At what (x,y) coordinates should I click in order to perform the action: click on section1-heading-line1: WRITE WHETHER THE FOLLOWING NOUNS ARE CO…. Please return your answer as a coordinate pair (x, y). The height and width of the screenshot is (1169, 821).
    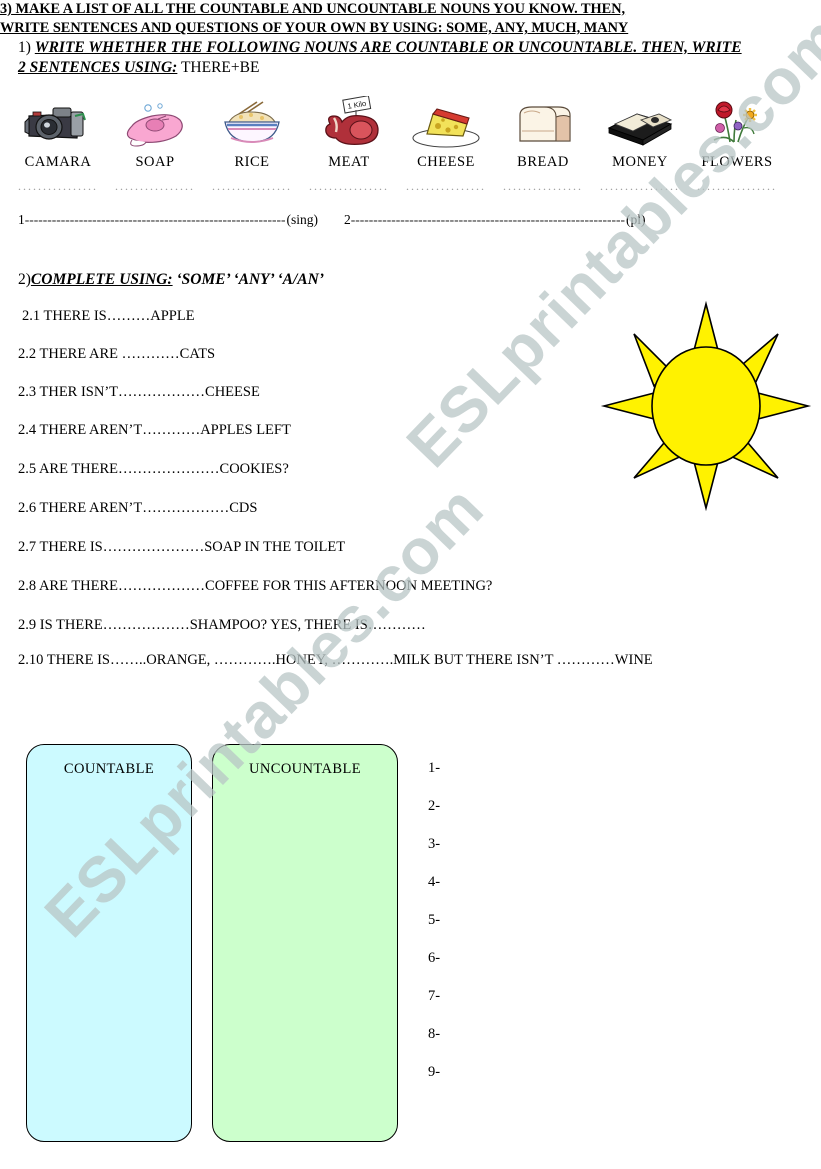
    Looking at the image, I should click on (388, 47).